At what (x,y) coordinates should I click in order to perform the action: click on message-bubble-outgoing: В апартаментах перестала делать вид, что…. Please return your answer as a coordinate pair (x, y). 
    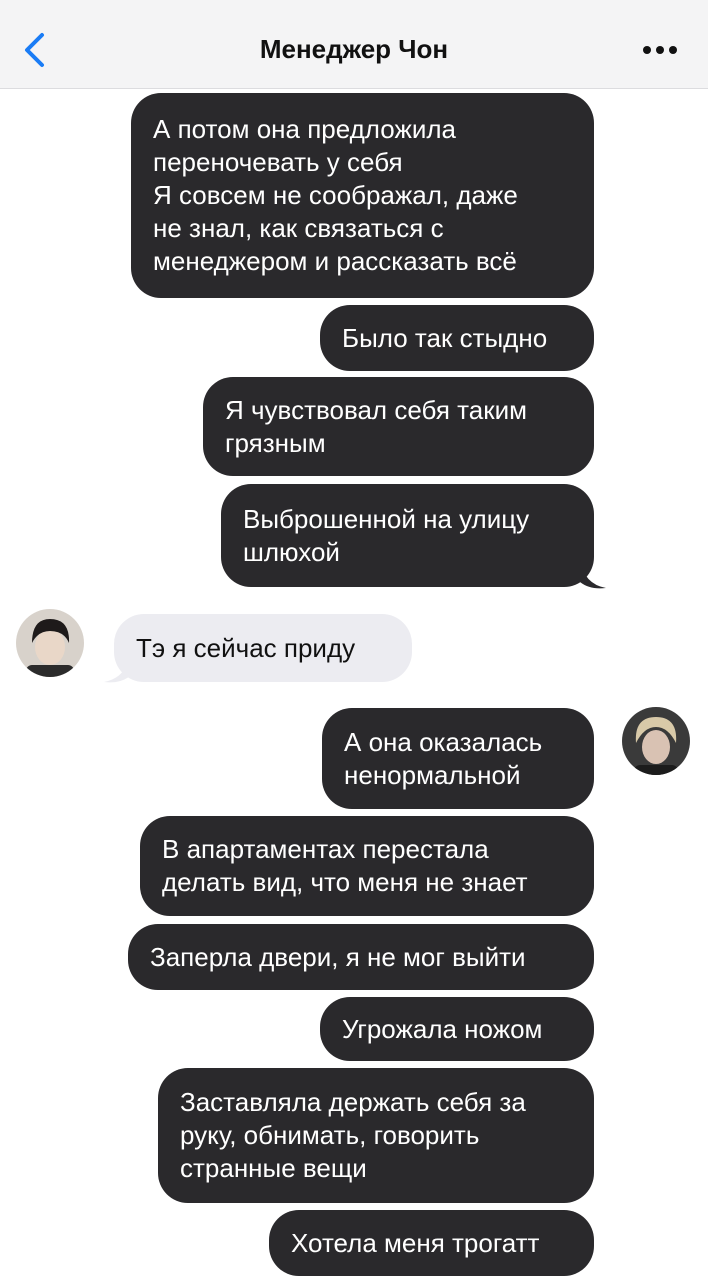
    Looking at the image, I should click on (367, 866).